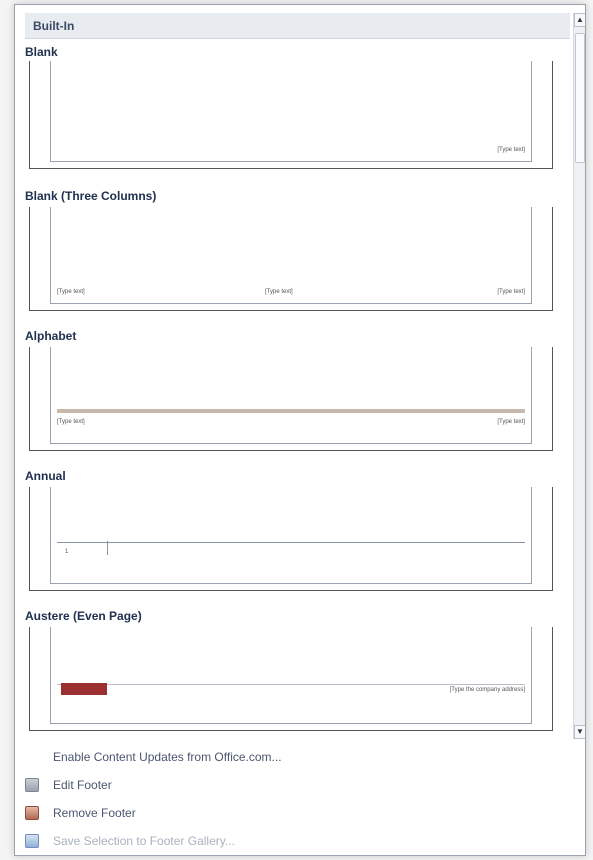 Image resolution: width=593 pixels, height=860 pixels. What do you see at coordinates (51, 336) in the screenshot?
I see `gallery-item-title-alphabet: Alphabet` at bounding box center [51, 336].